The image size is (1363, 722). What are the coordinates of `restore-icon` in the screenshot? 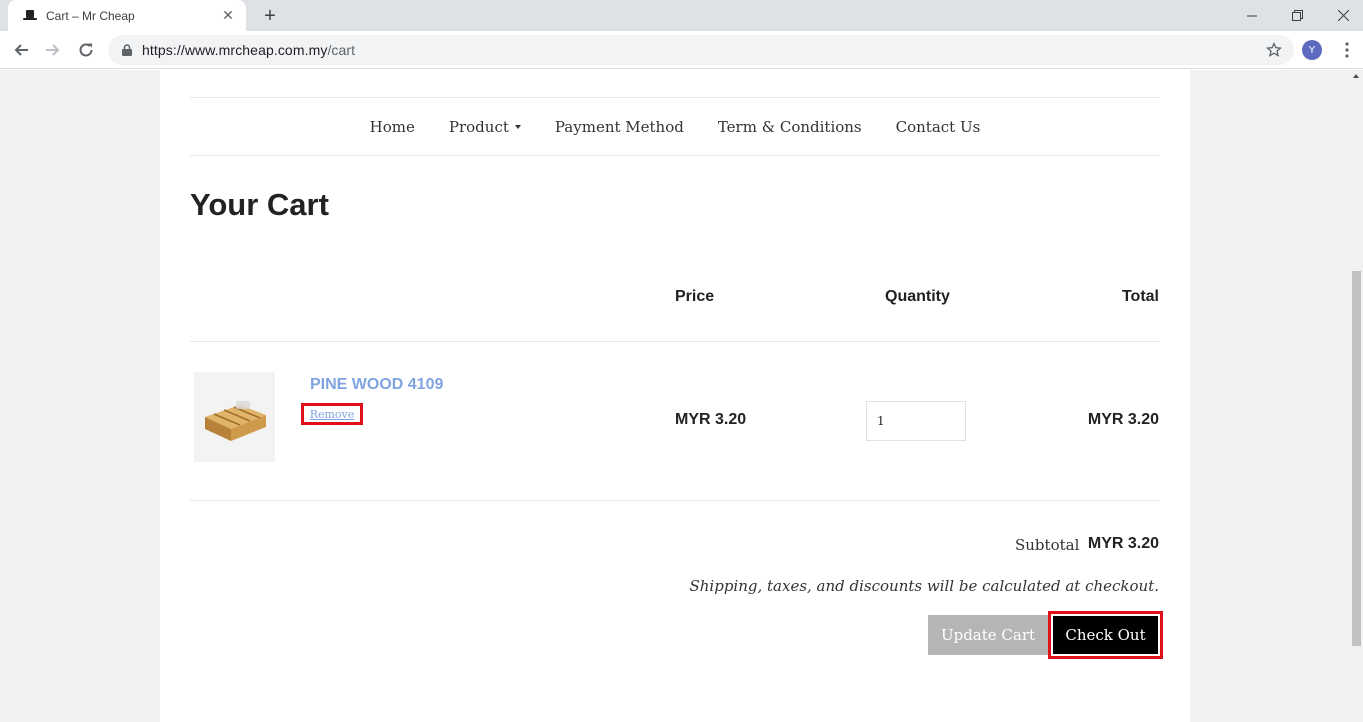 It's located at (1297, 15).